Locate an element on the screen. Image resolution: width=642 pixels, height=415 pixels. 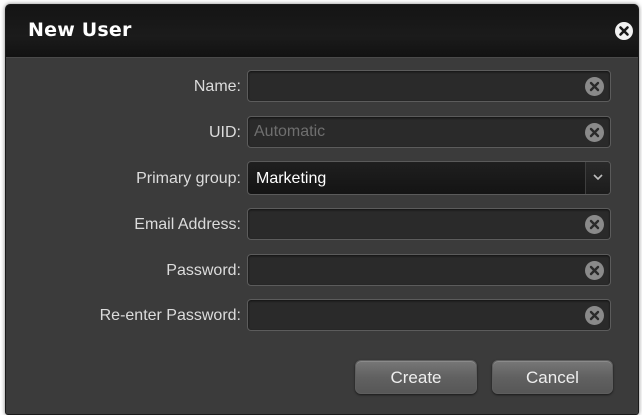
password-label: Password: is located at coordinates (203, 270).